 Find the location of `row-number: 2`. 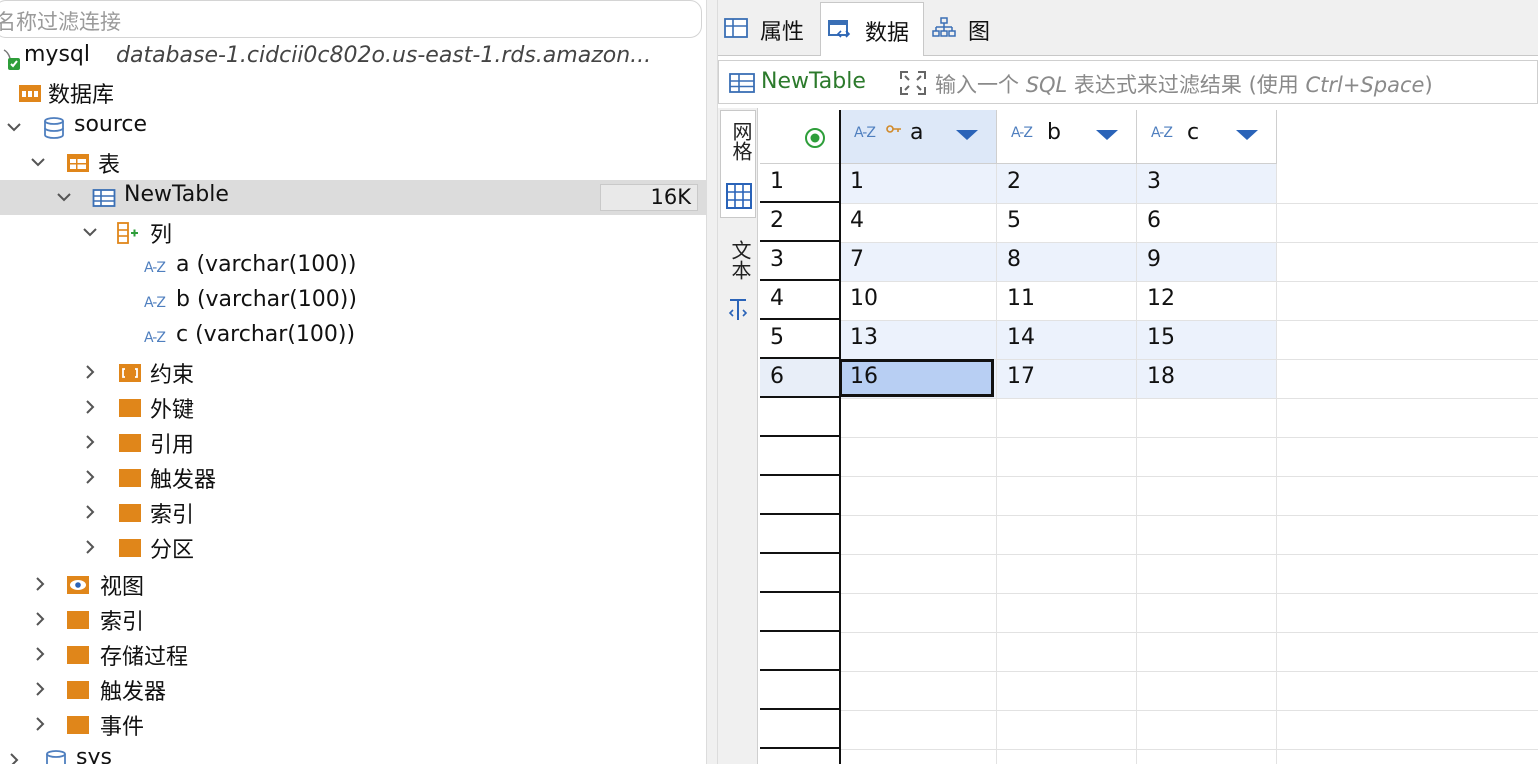

row-number: 2 is located at coordinates (799, 222).